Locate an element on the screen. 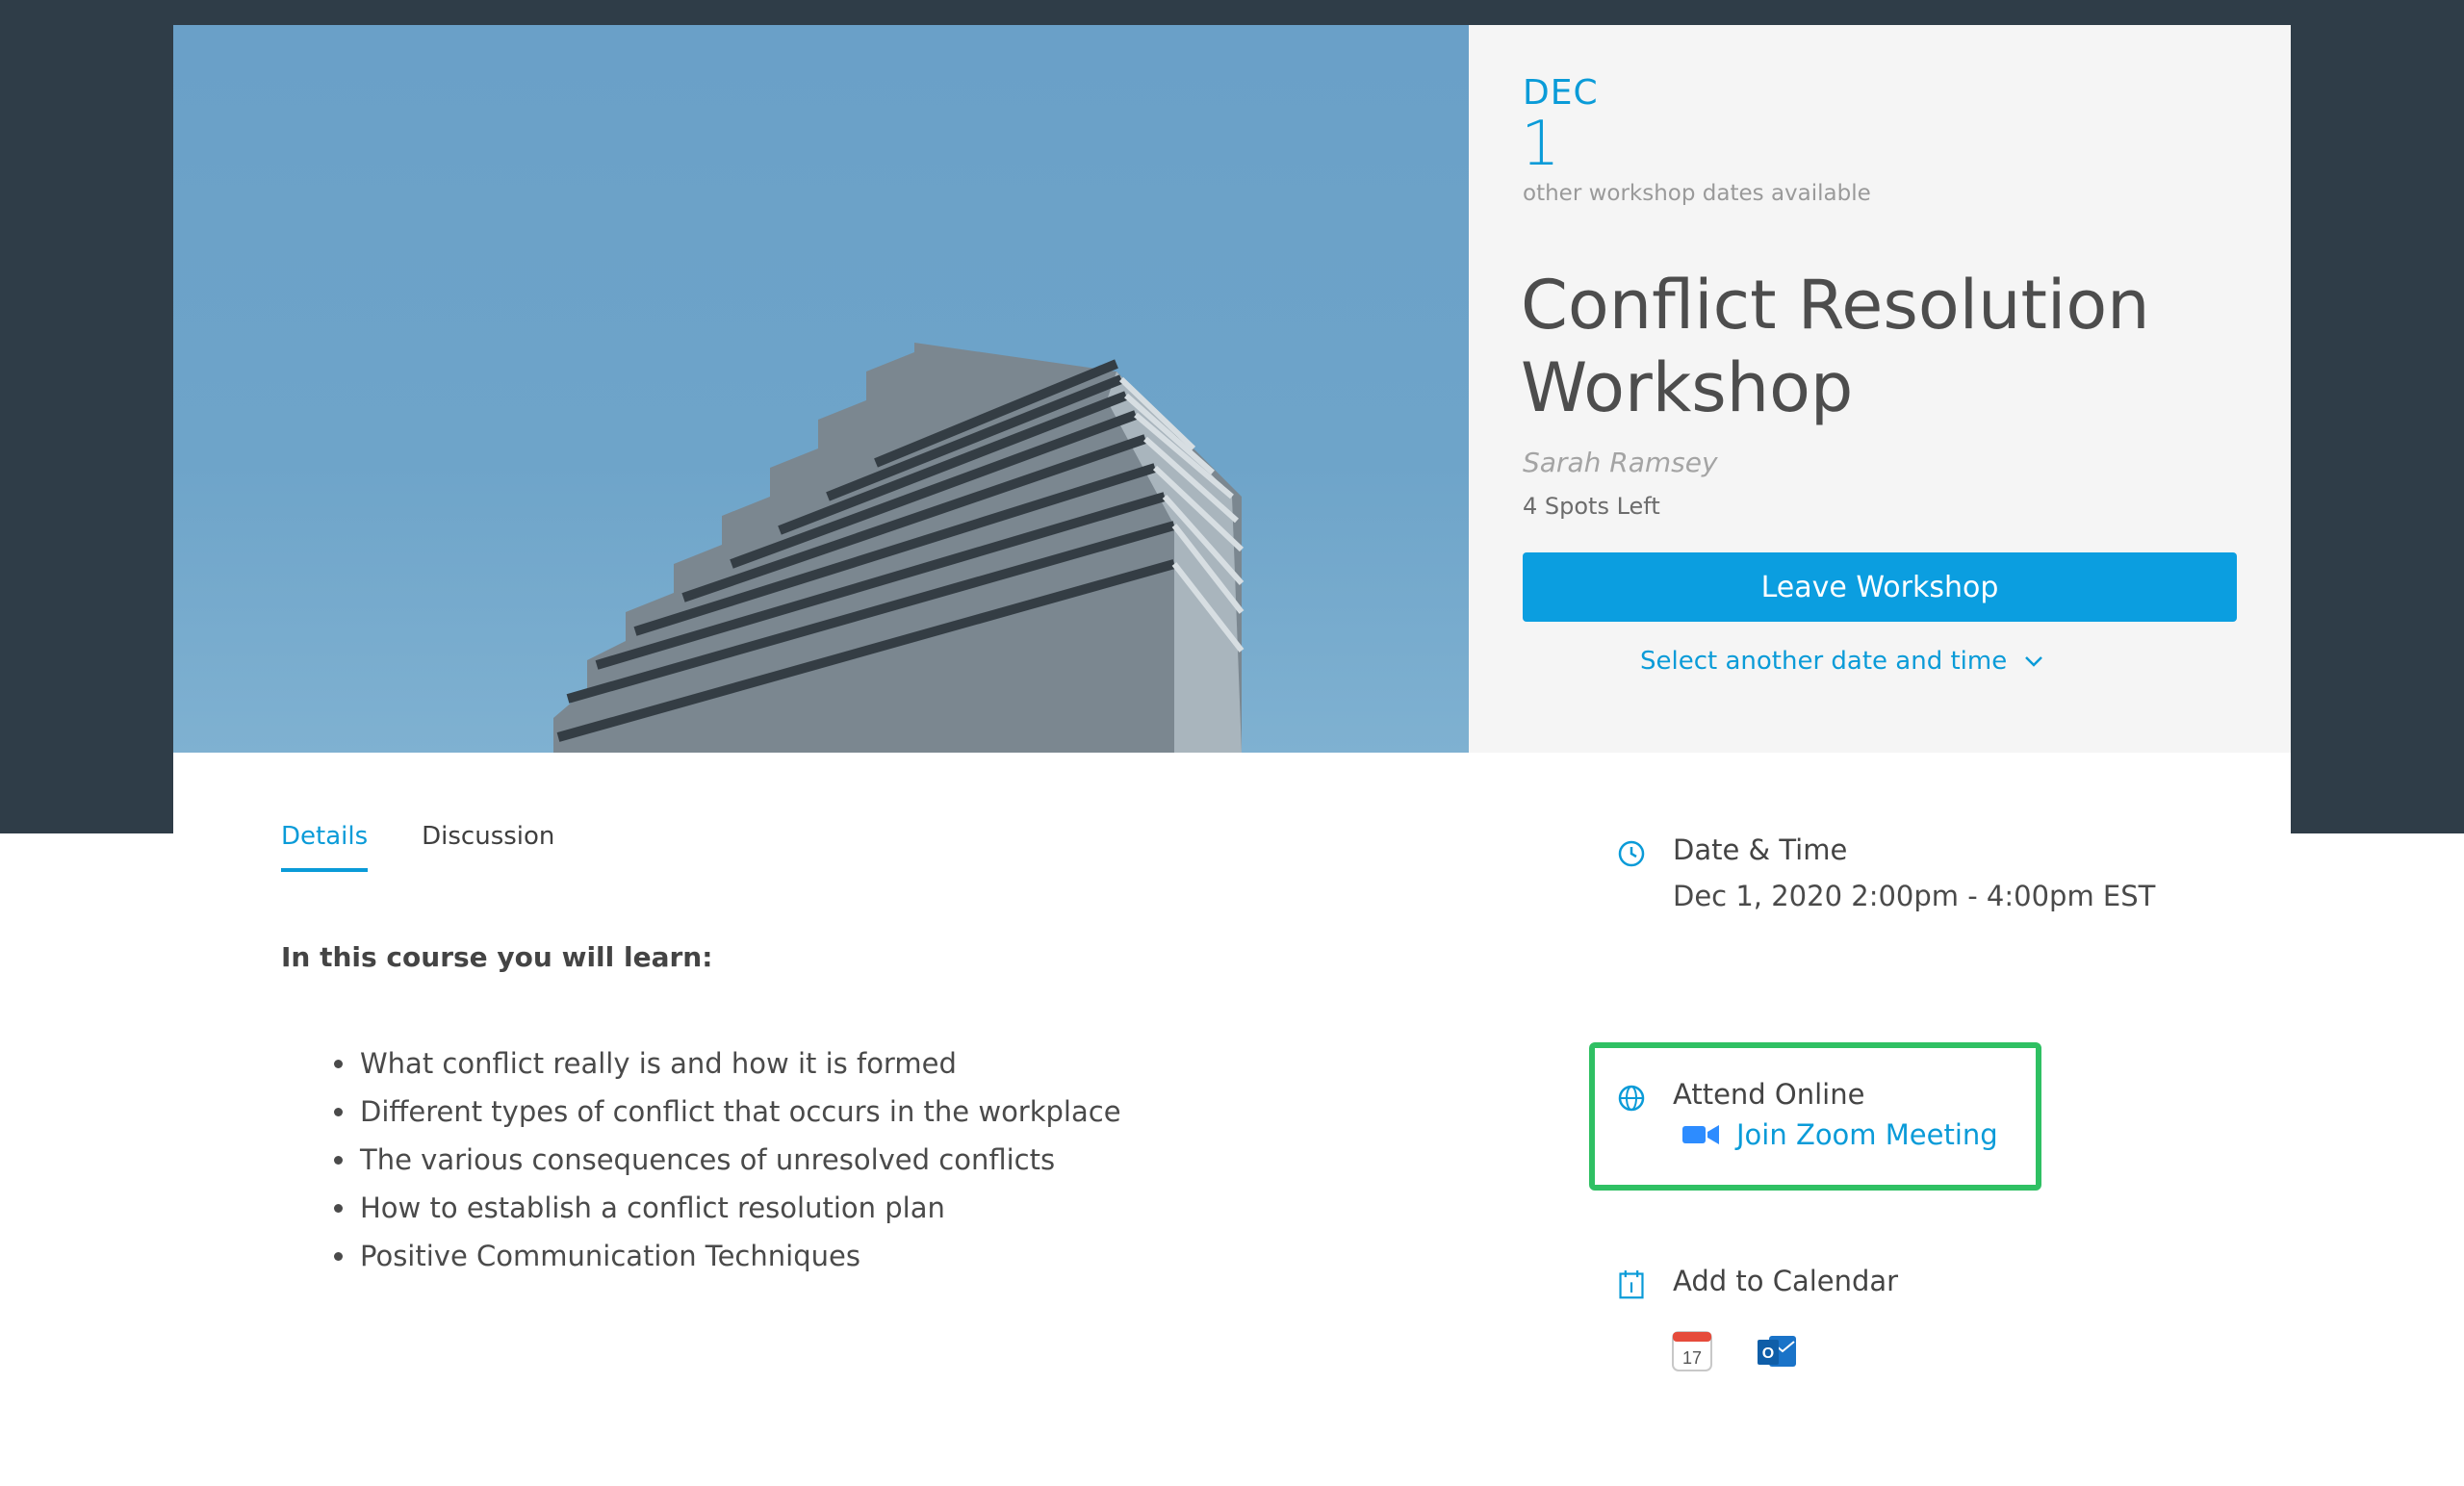 This screenshot has height=1486, width=2464. apple-calendar-icon: 17 is located at coordinates (1692, 1351).